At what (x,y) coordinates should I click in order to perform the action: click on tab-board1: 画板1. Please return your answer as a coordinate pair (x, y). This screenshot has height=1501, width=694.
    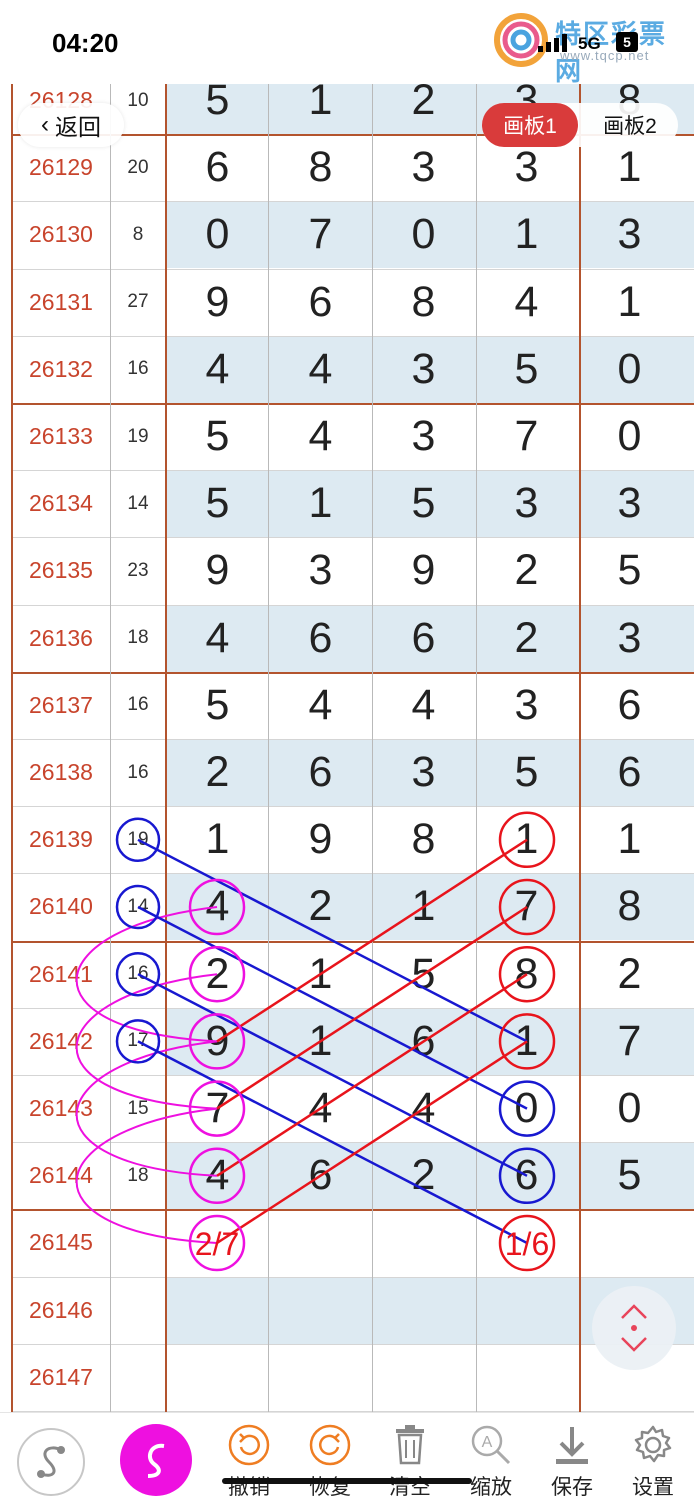
    Looking at the image, I should click on (530, 125).